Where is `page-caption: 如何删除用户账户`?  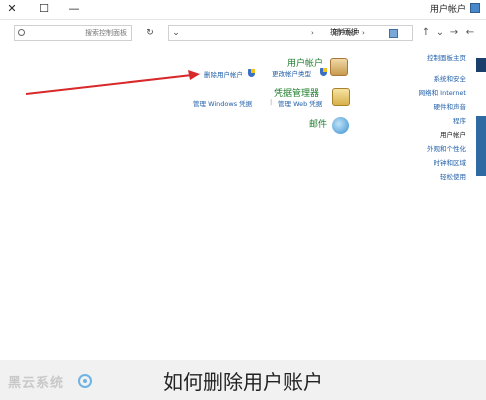
page-caption: 如何删除用户账户 is located at coordinates (243, 382).